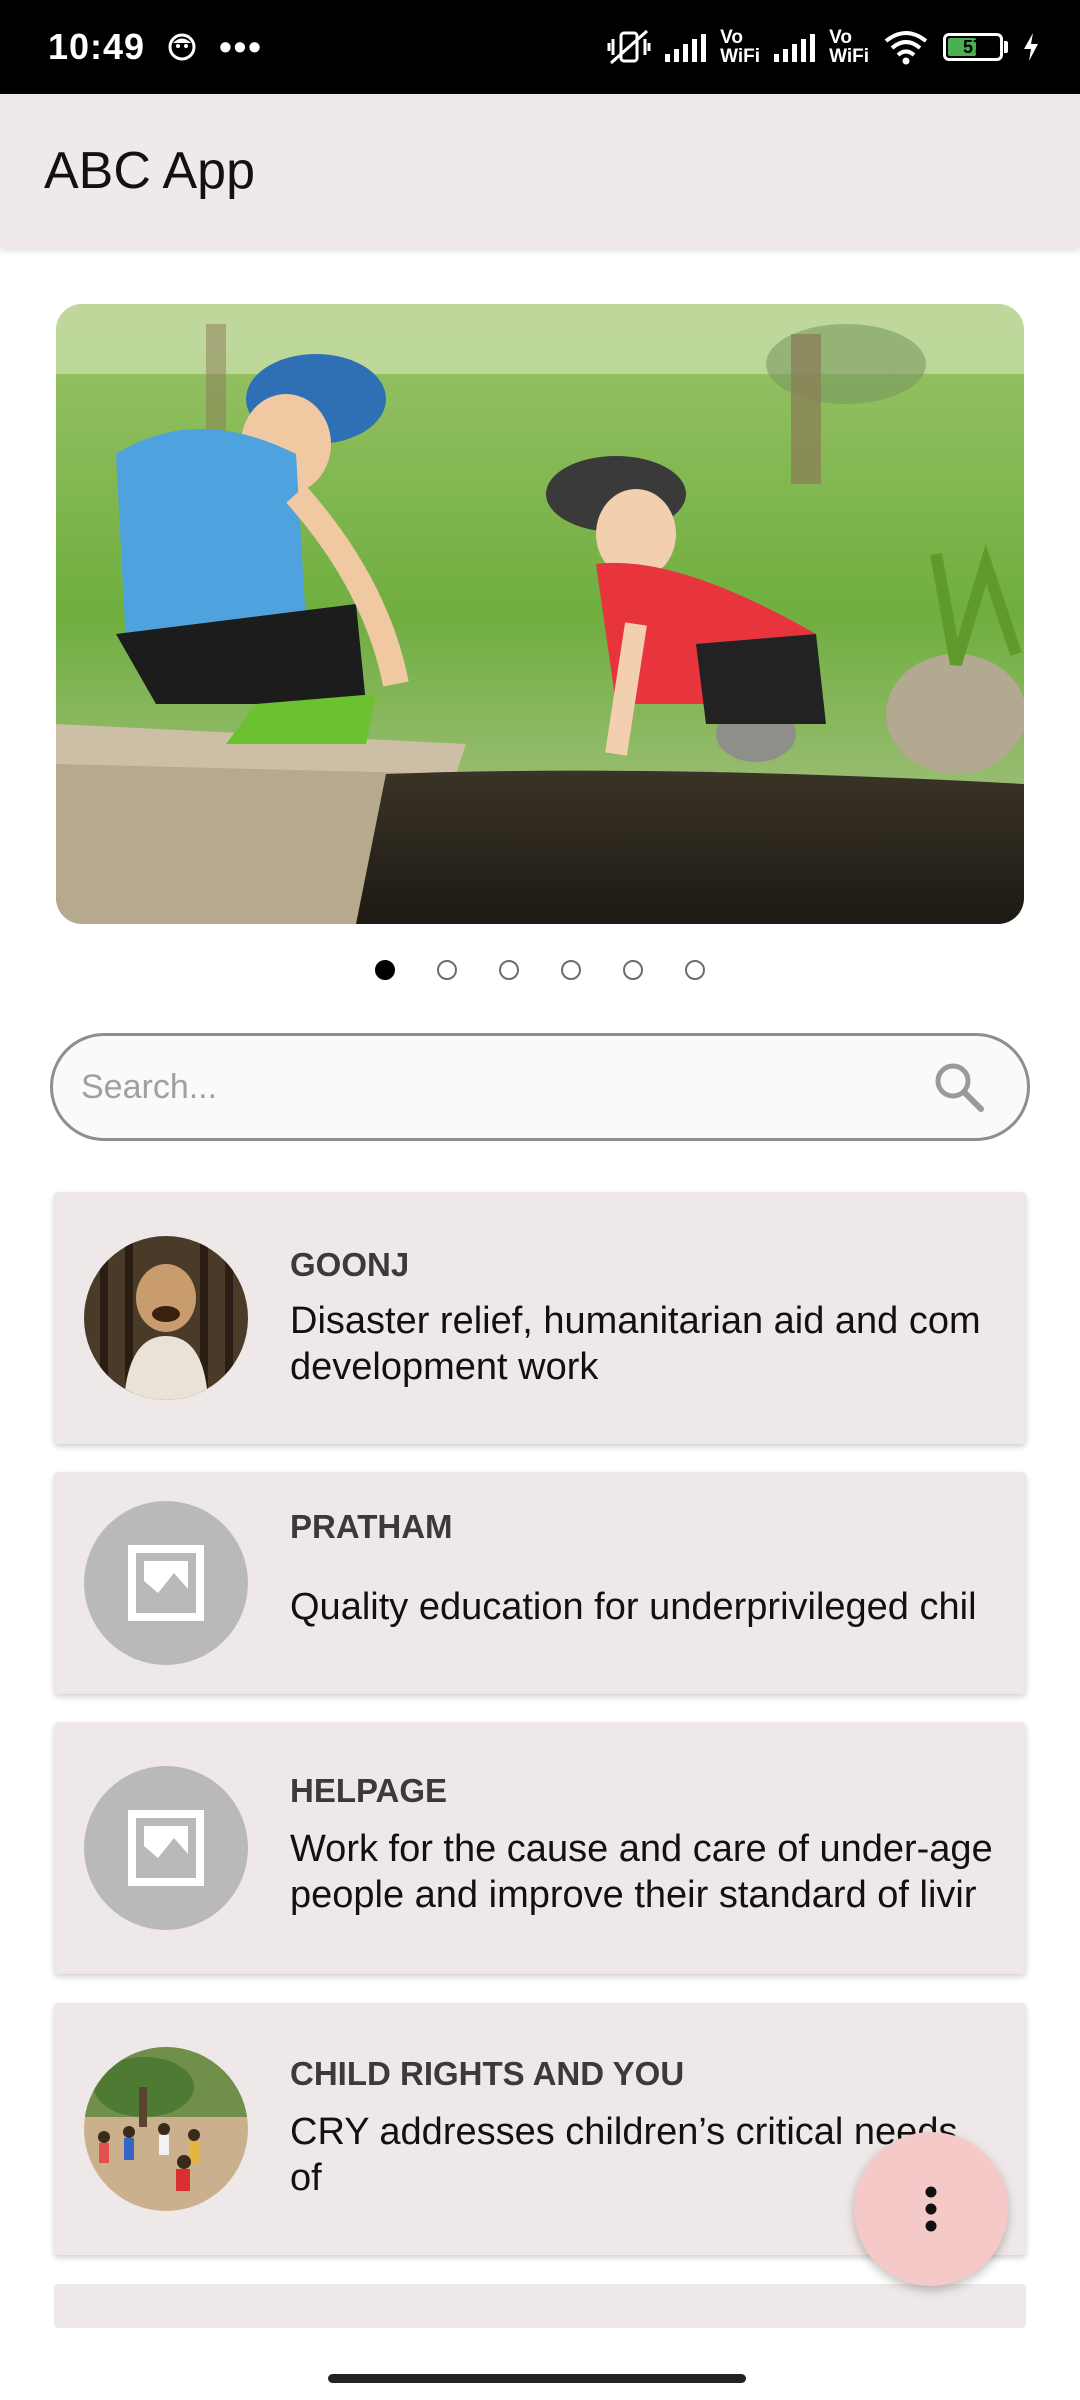  I want to click on vibrate-off-icon, so click(629, 47).